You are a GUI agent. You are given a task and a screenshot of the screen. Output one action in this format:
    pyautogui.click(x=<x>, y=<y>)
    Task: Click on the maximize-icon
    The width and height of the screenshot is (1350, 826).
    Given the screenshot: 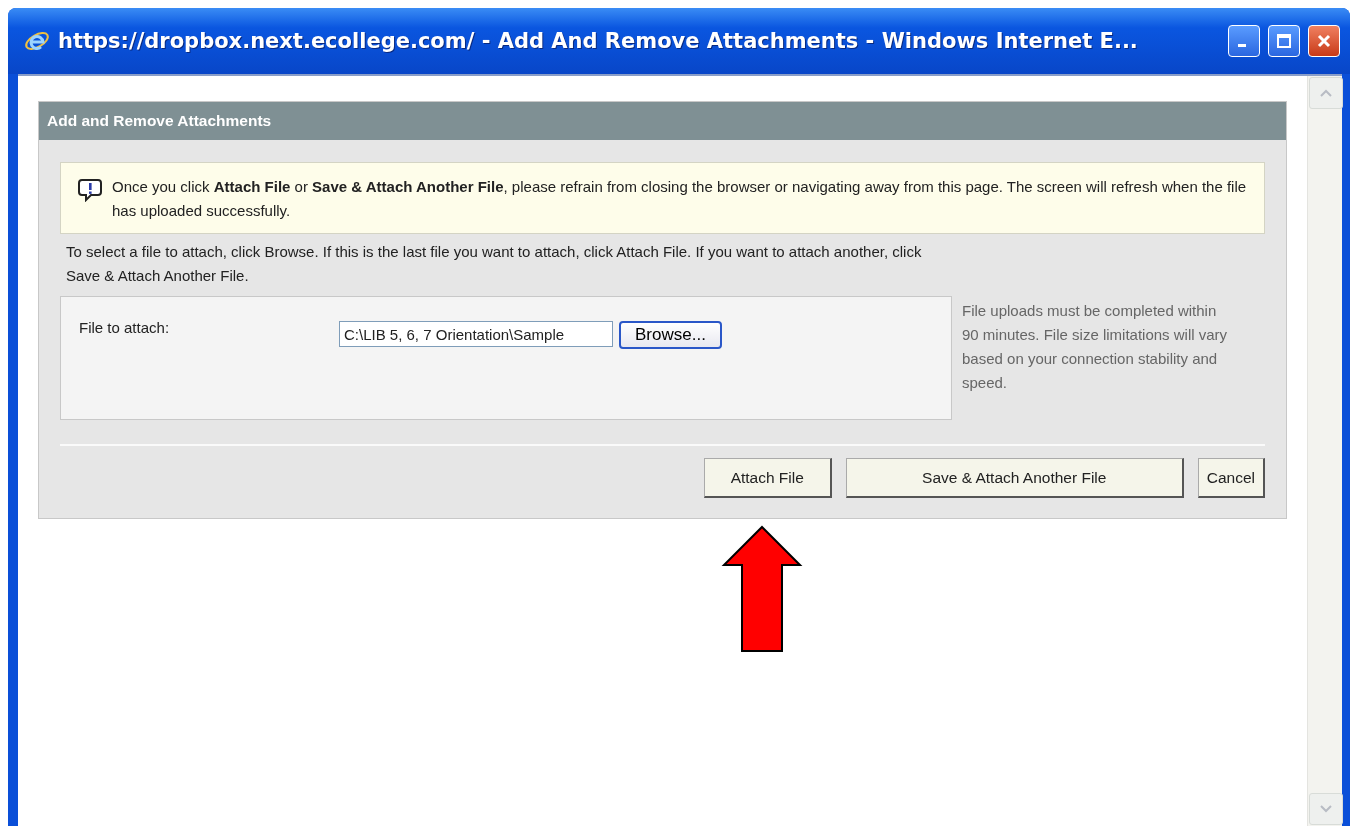 What is the action you would take?
    pyautogui.click(x=1284, y=41)
    